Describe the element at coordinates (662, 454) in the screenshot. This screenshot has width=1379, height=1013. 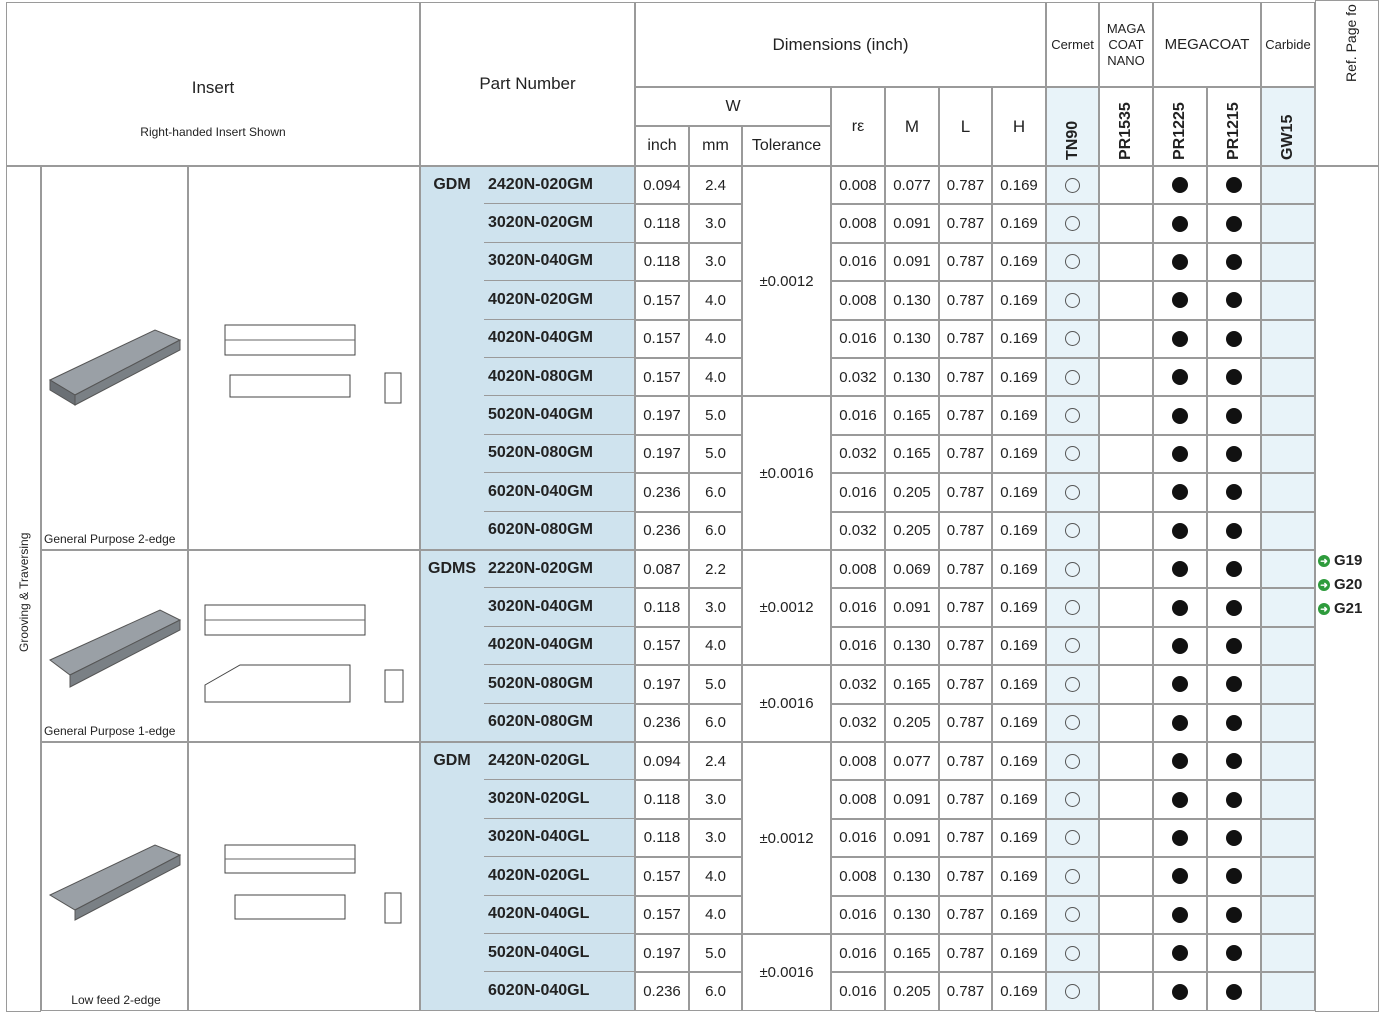
I see `value-inch: 0.197` at that location.